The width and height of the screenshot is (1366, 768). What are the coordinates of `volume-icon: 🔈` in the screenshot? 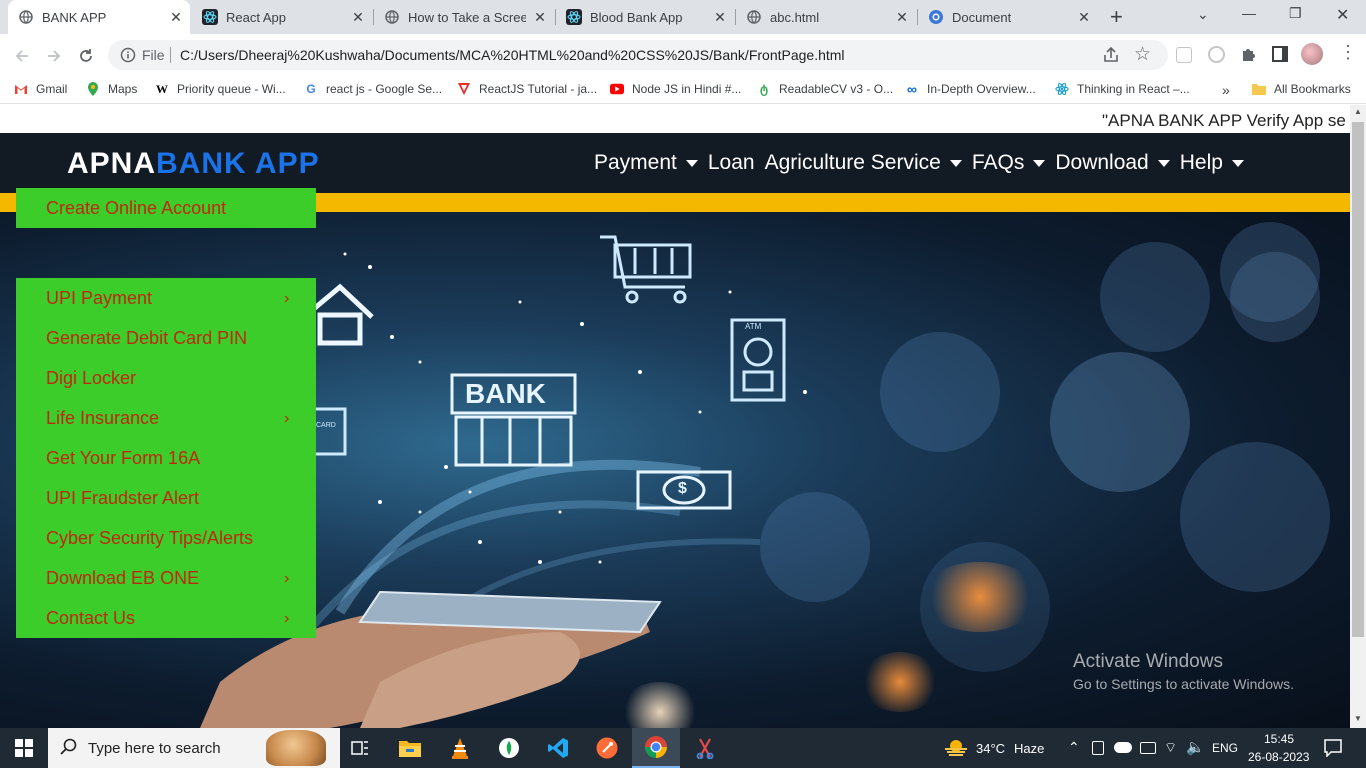 It's located at (1195, 747).